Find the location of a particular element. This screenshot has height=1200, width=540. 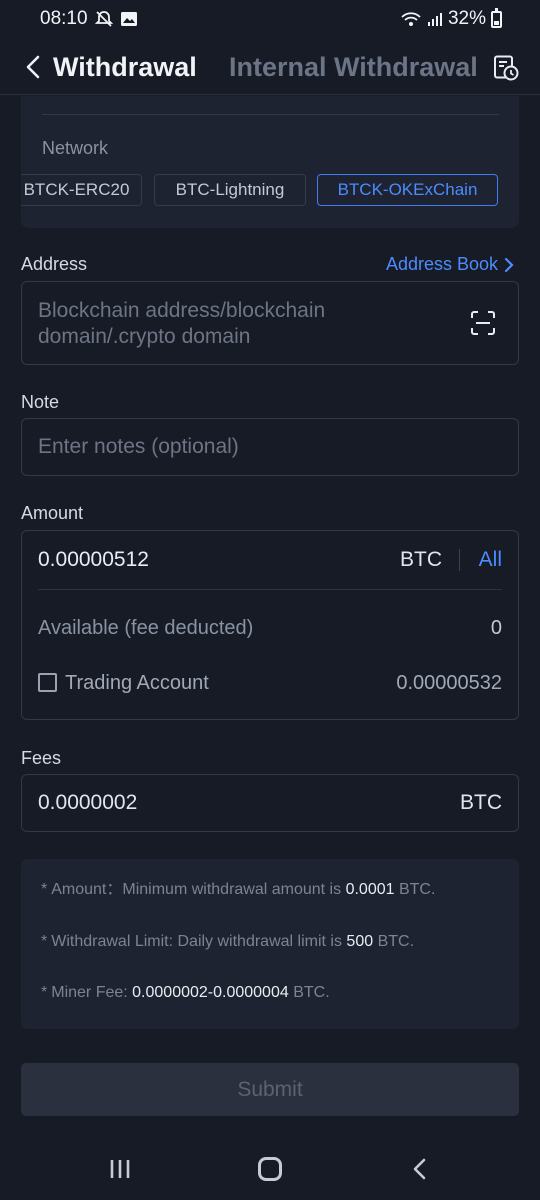

system-back-icon is located at coordinates (420, 1169).